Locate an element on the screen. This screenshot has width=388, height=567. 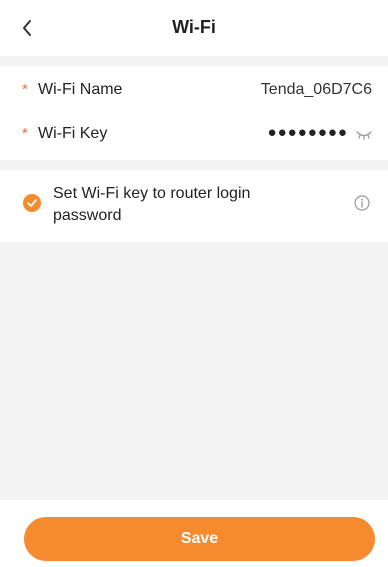
info-icon is located at coordinates (362, 203).